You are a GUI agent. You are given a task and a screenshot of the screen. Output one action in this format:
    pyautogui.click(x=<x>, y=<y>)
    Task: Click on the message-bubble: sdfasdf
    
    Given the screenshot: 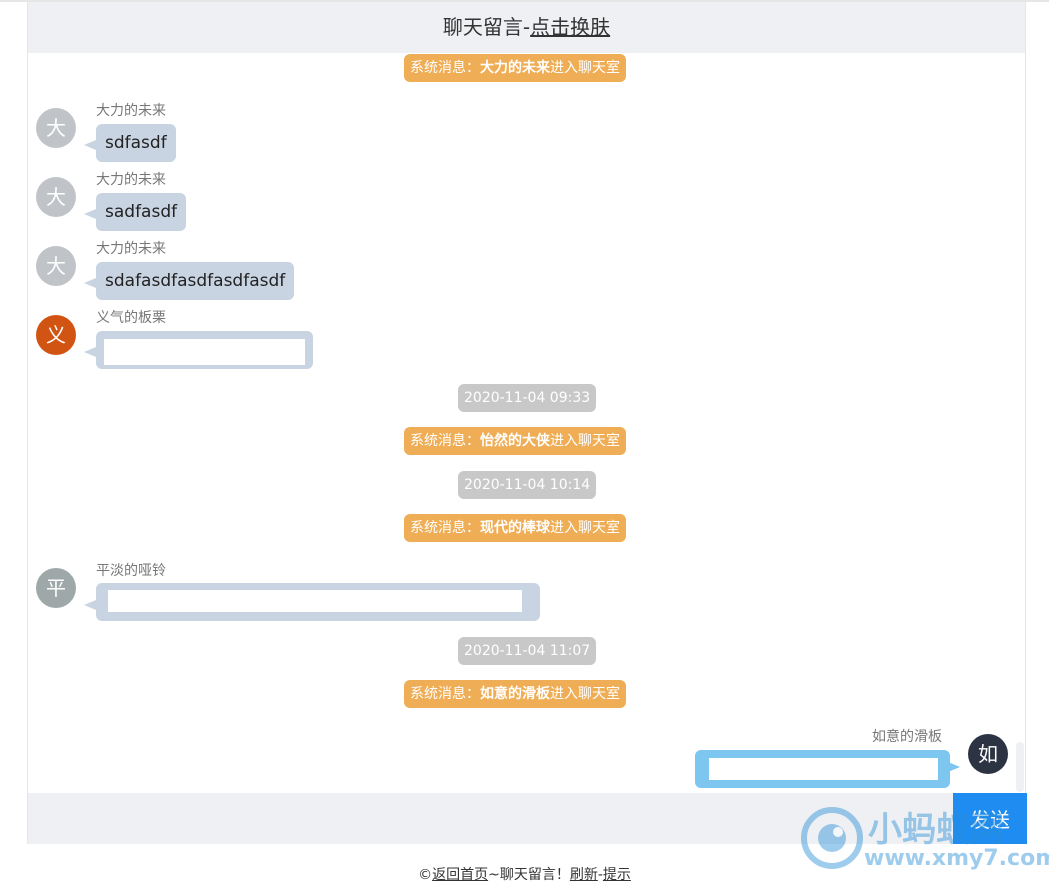 What is the action you would take?
    pyautogui.click(x=136, y=143)
    